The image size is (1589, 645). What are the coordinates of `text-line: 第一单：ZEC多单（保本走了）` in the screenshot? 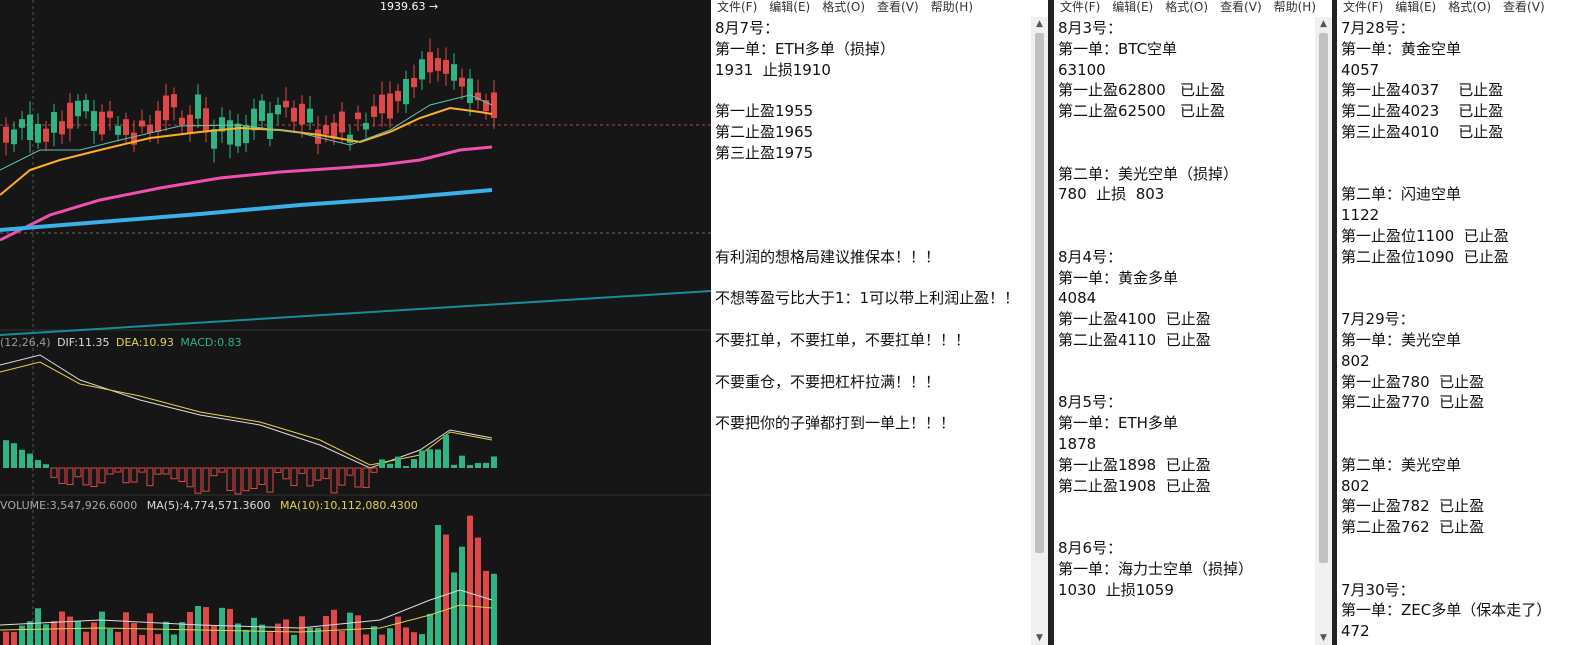 It's located at (1446, 610).